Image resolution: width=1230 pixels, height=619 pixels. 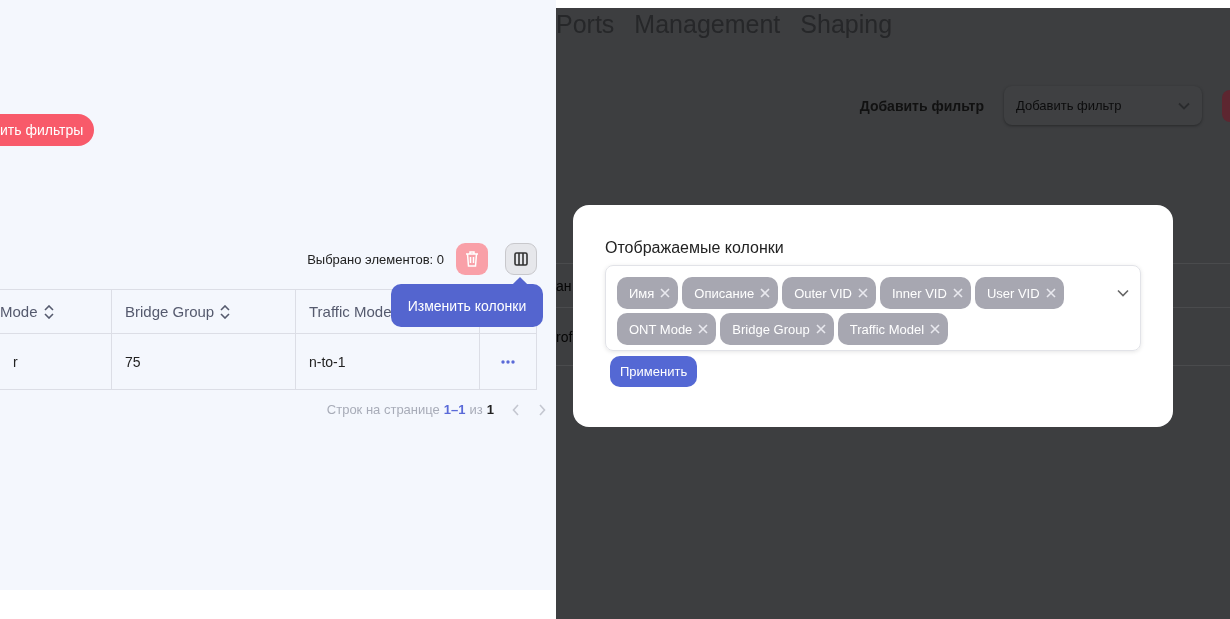 I want to click on column-chip: Traffic Model, so click(x=893, y=329).